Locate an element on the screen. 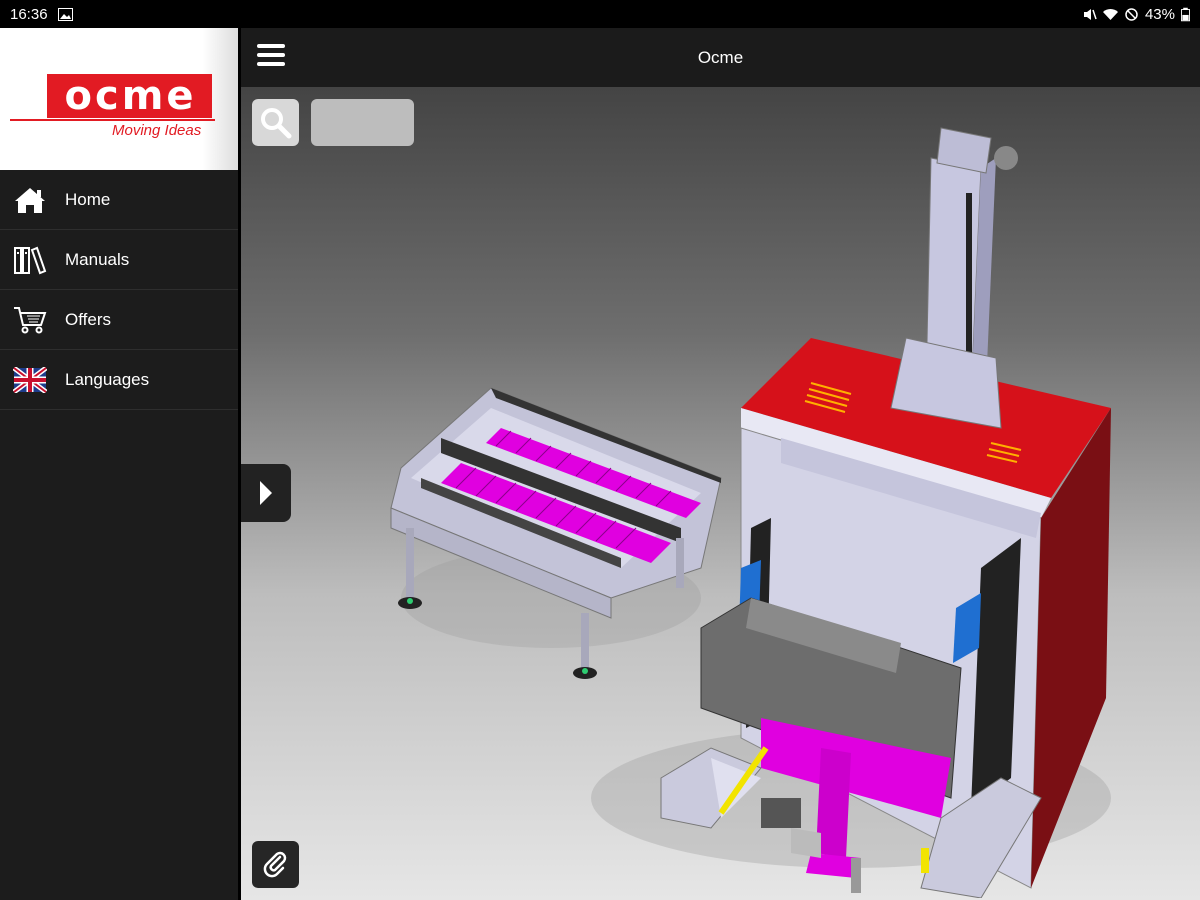 Image resolution: width=1200 pixels, height=900 pixels. battery-percent: 43% is located at coordinates (1159, 14).